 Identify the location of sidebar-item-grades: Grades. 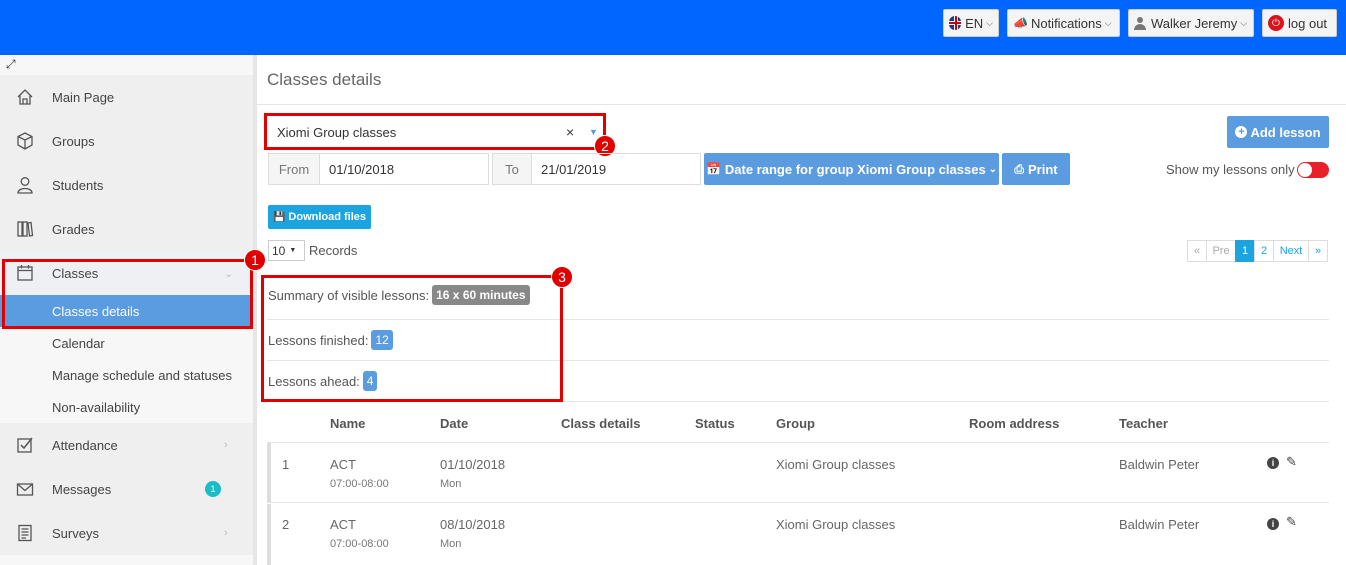
(126, 229).